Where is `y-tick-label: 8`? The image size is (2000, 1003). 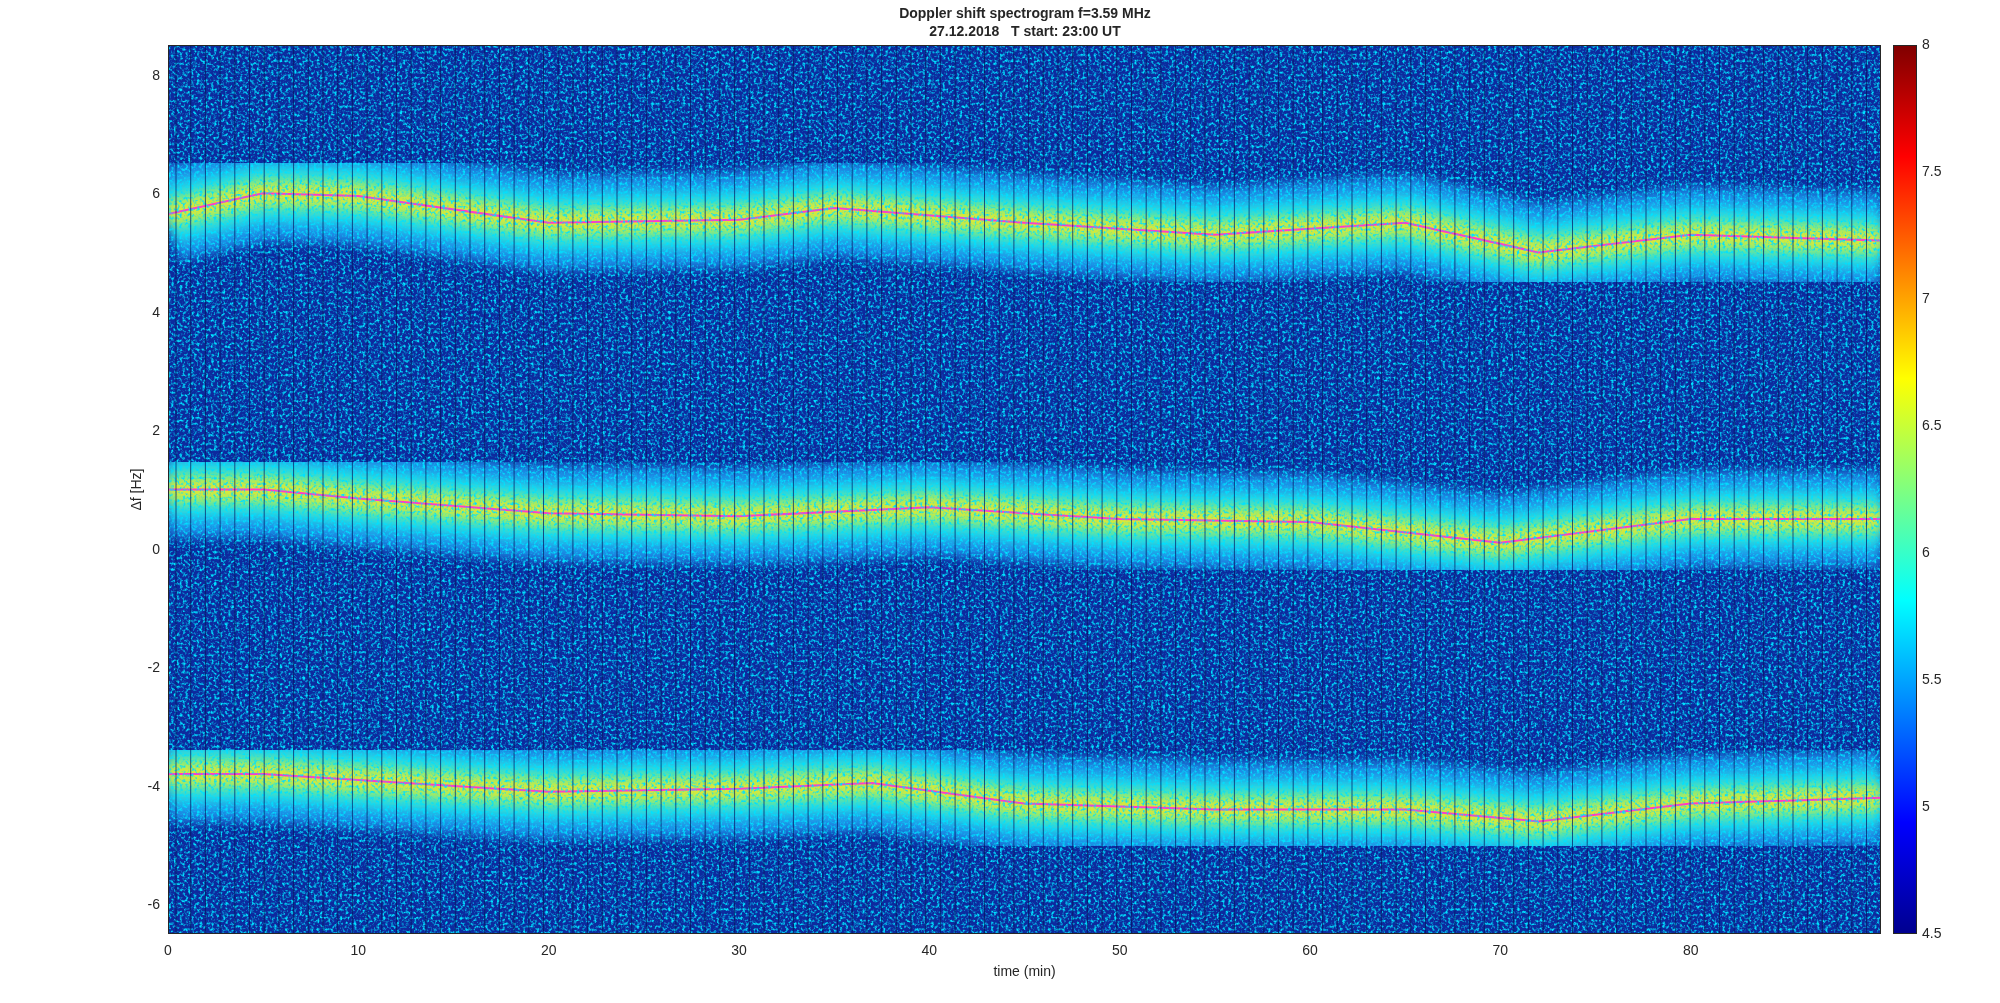 y-tick-label: 8 is located at coordinates (156, 74).